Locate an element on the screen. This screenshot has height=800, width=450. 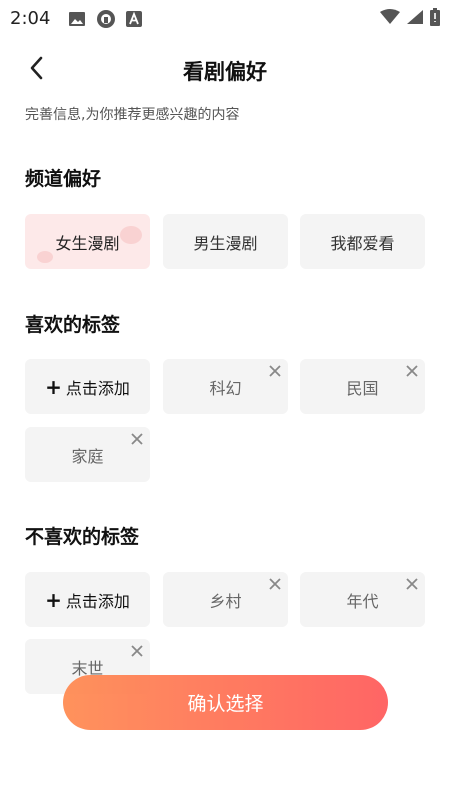
signal-icon is located at coordinates (415, 17).